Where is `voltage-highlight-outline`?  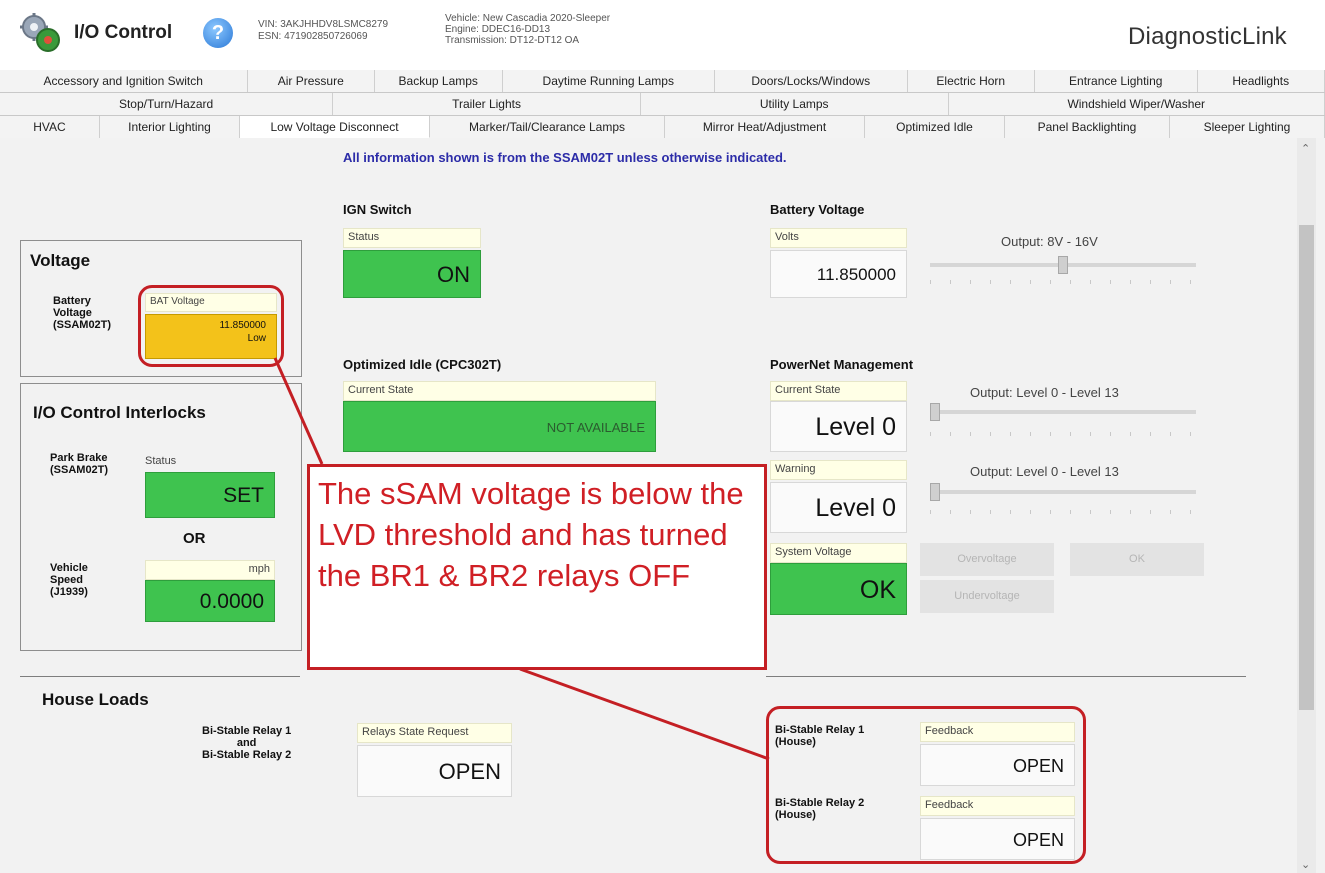
voltage-highlight-outline is located at coordinates (211, 326).